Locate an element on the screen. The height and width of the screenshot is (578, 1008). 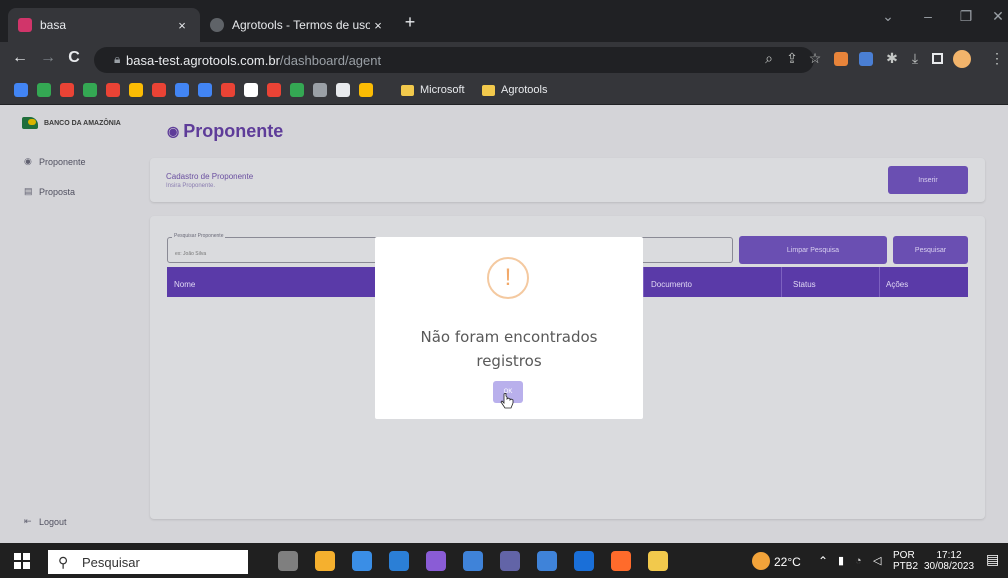
bookmark-folder-microsoft: Microsoft is located at coordinates (433, 90).